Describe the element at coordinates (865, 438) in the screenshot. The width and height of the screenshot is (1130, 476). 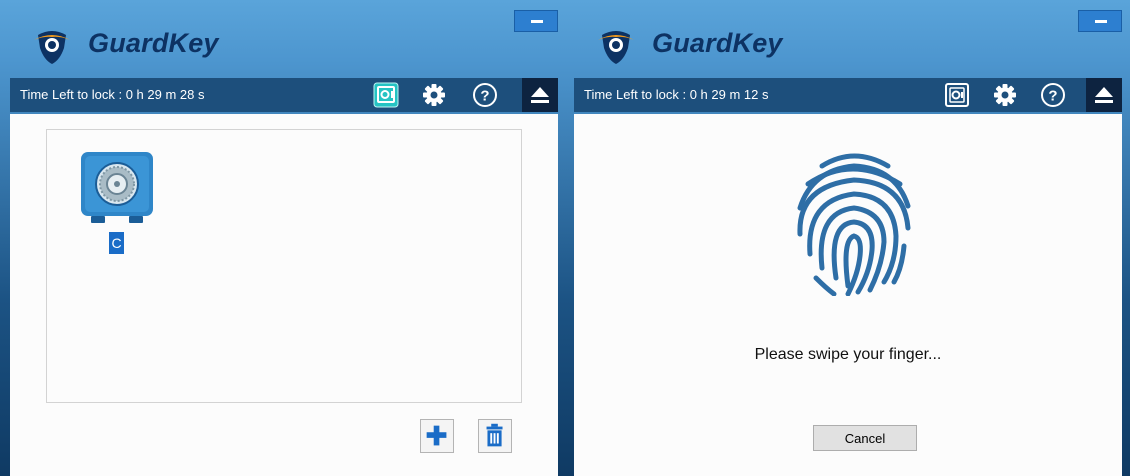
I see `cancel-button: Cancel` at that location.